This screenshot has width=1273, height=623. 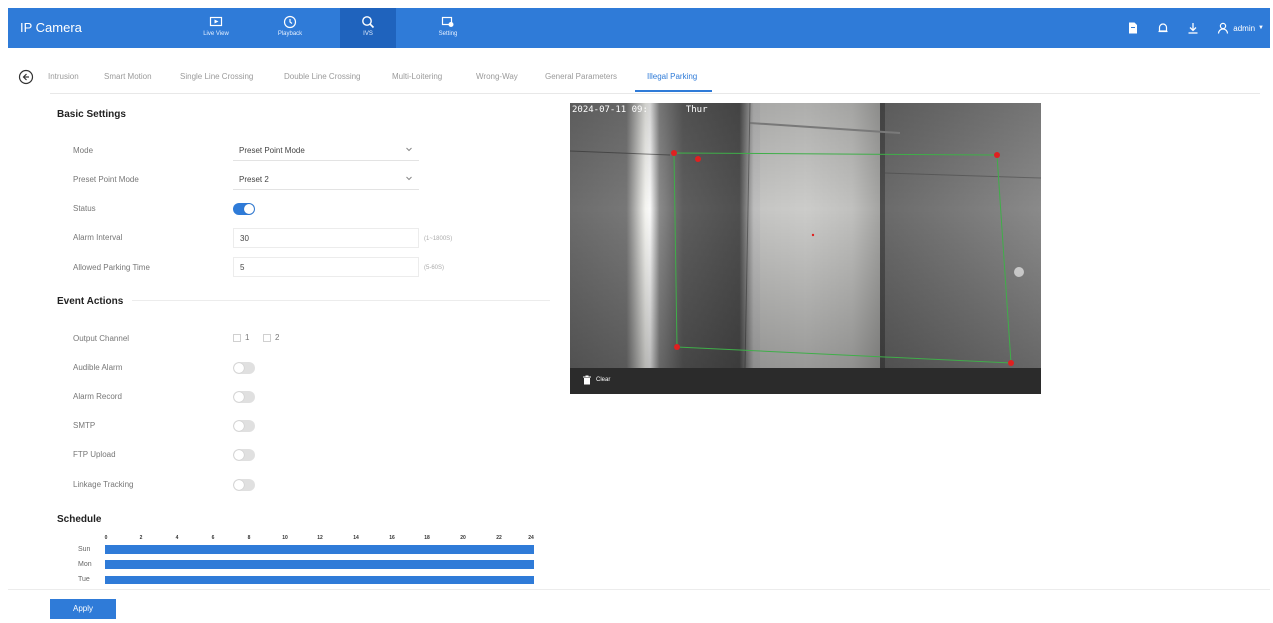 What do you see at coordinates (101, 338) in the screenshot?
I see `output-channel-label: Output Channel` at bounding box center [101, 338].